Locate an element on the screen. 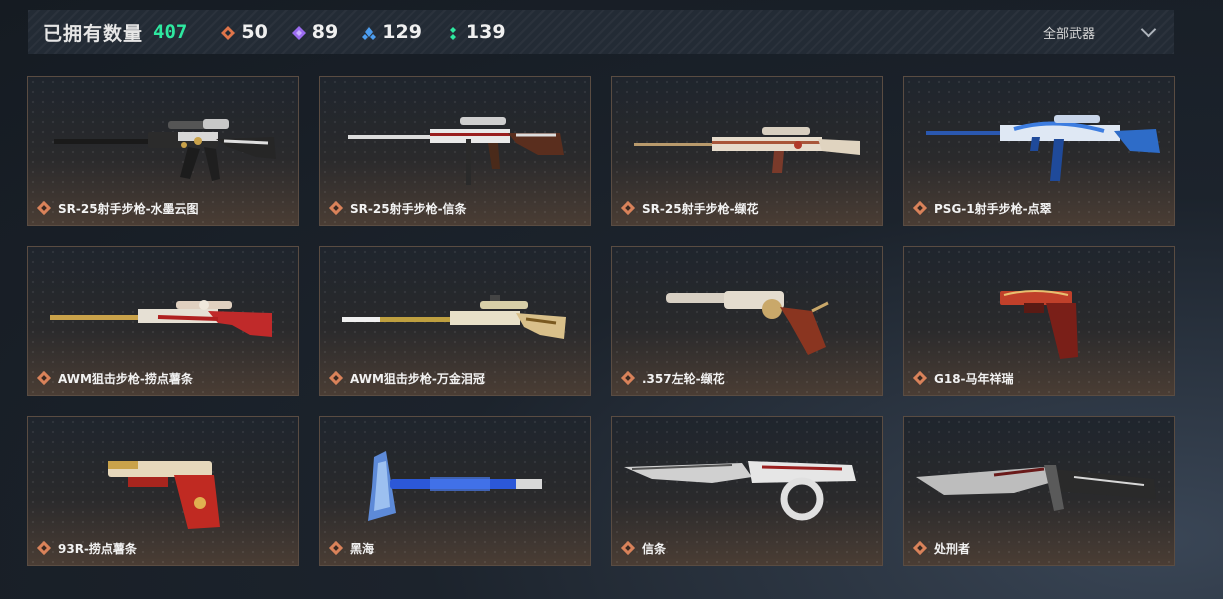  green-dots-icon is located at coordinates (453, 32).